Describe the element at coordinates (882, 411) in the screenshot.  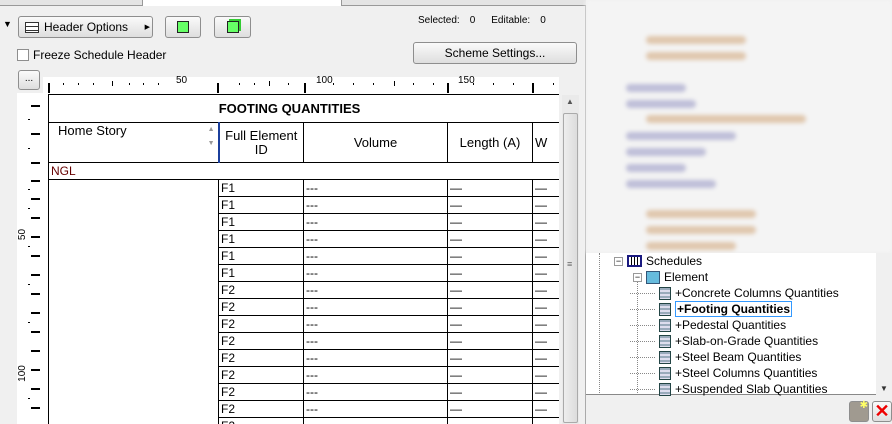
I see `delete-button: ✕` at that location.